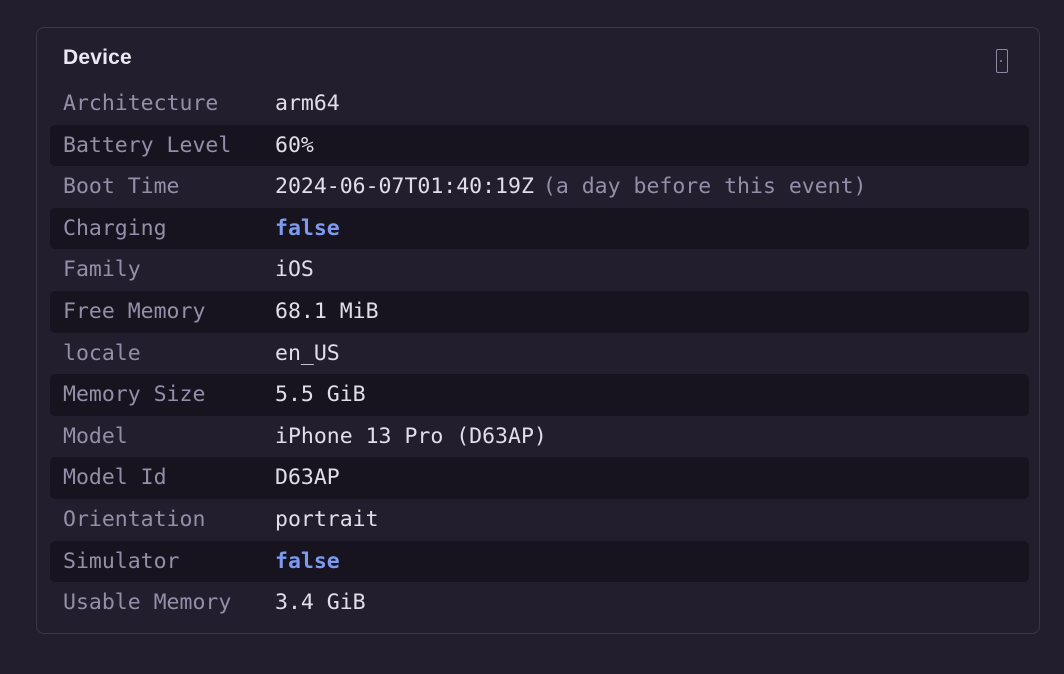  What do you see at coordinates (115, 228) in the screenshot?
I see `row-key: Charging` at bounding box center [115, 228].